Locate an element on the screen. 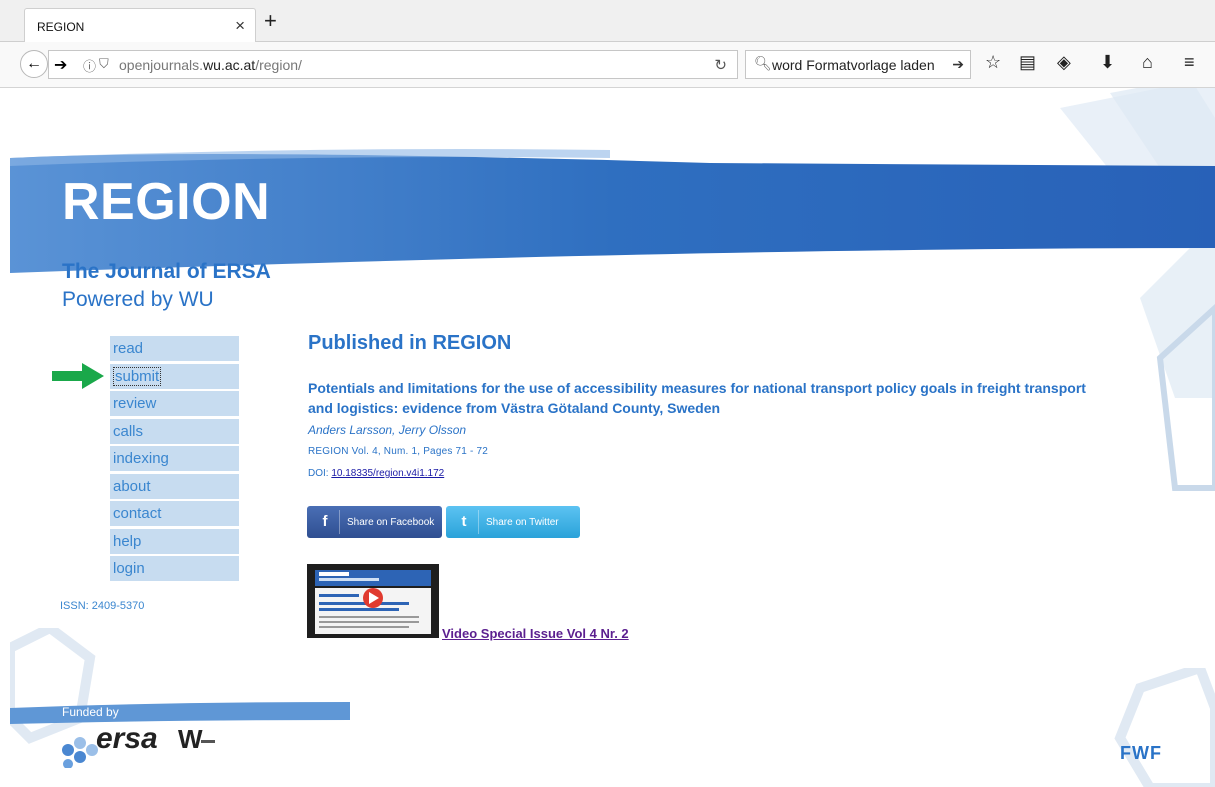 The image size is (1215, 787). menu-item-about: about is located at coordinates (174, 486).